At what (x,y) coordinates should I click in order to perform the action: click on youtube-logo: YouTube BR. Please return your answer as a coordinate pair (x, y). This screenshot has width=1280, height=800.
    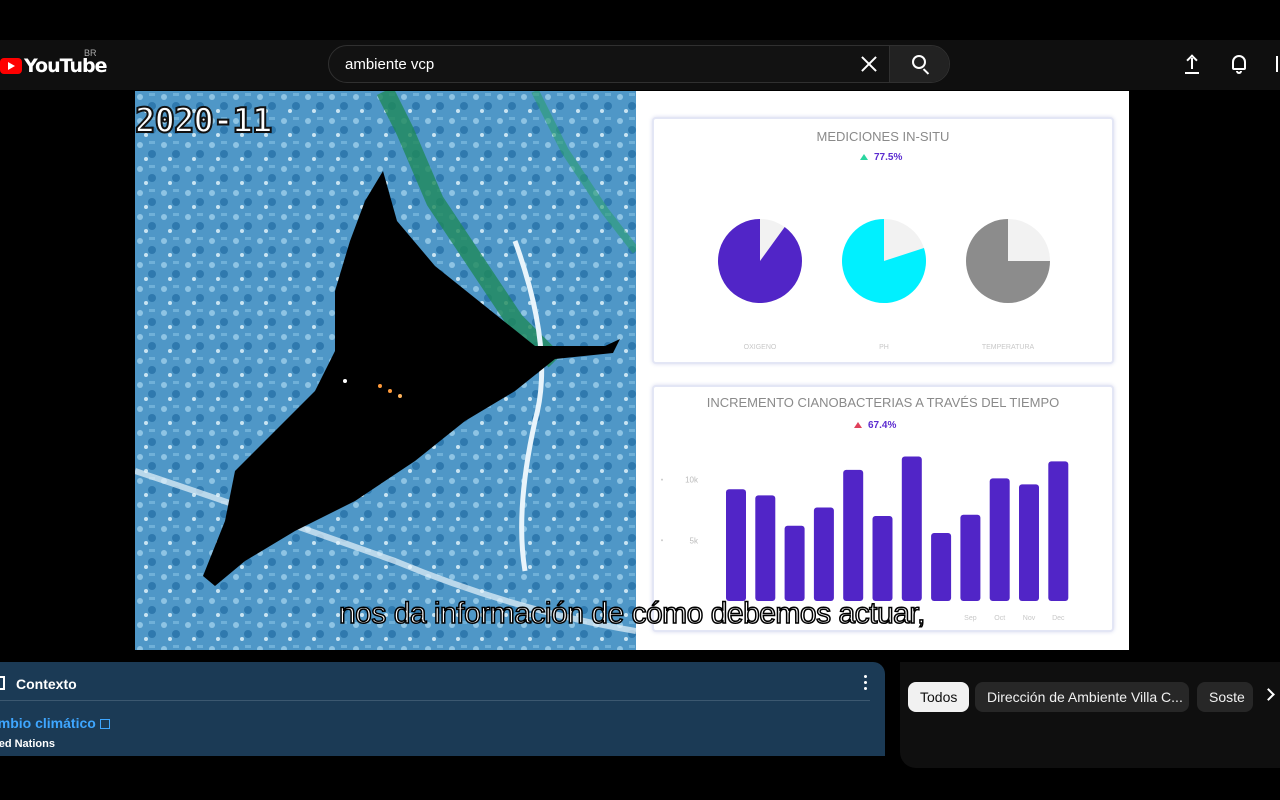
    Looking at the image, I should click on (53, 63).